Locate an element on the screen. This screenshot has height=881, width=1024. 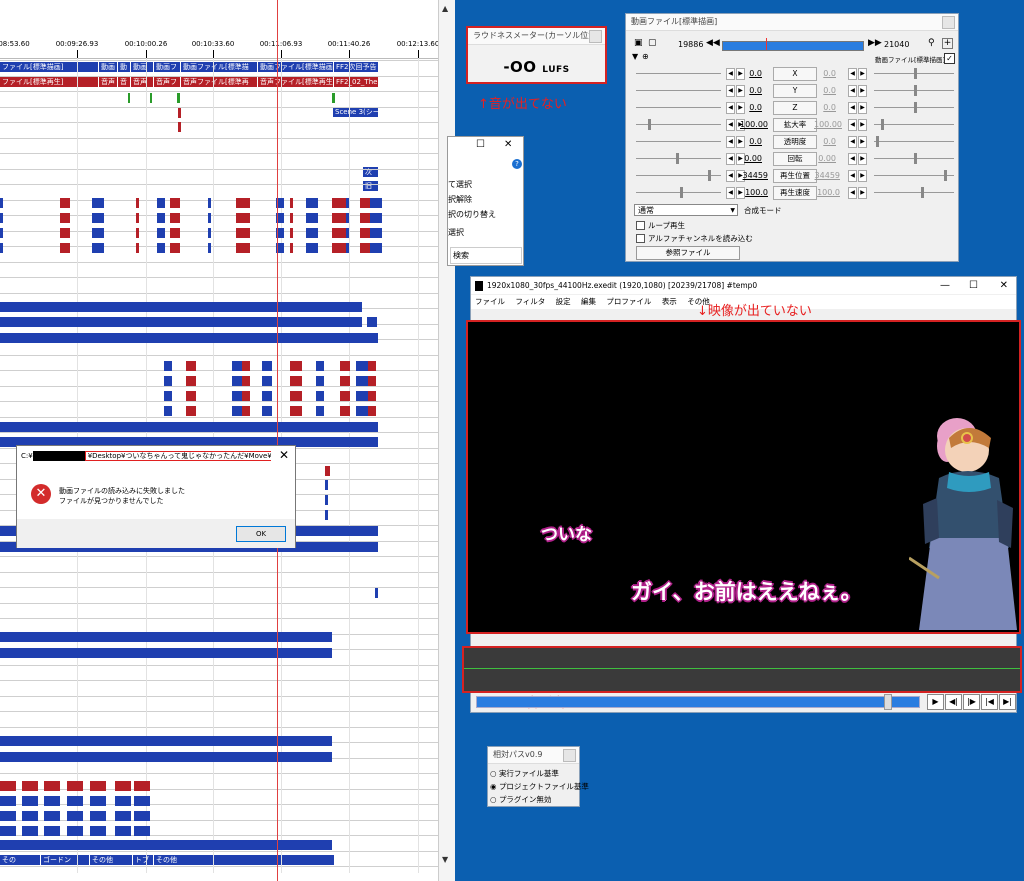
menu-item: 択解除 is located at coordinates (460, 199).